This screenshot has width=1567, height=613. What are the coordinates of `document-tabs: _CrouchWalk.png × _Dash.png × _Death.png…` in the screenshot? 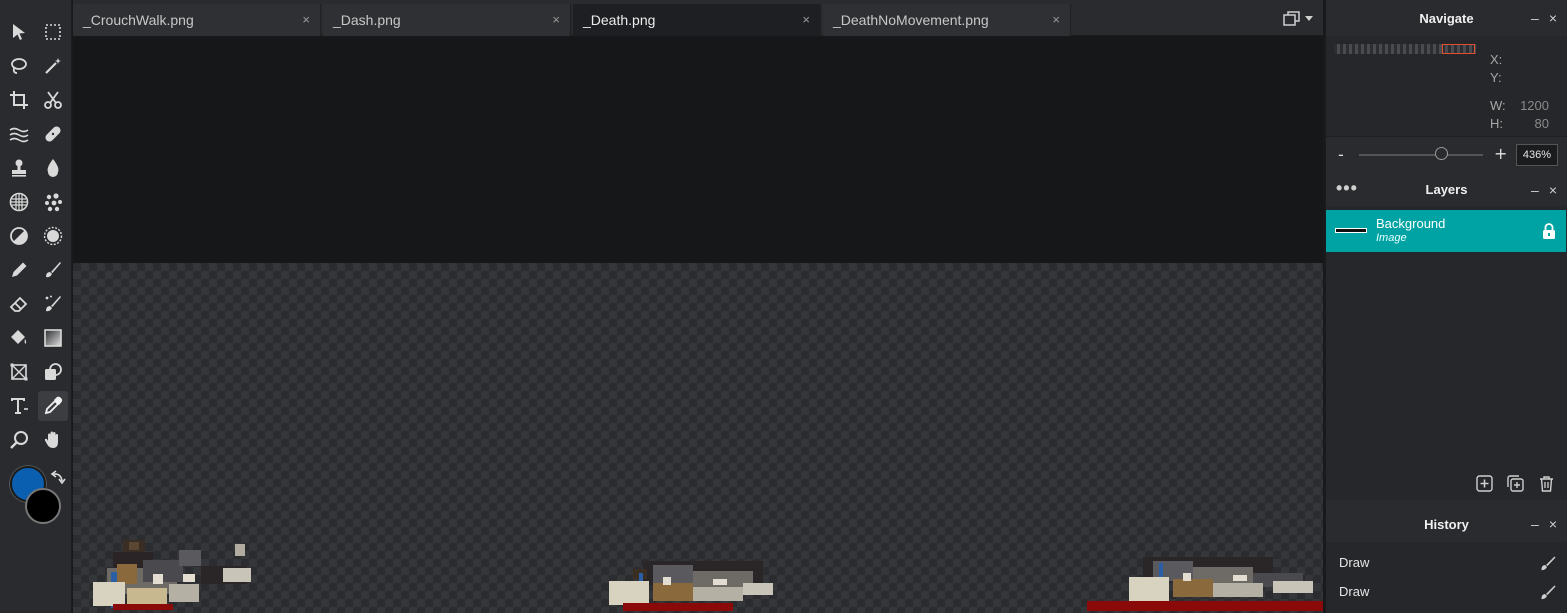 It's located at (698, 18).